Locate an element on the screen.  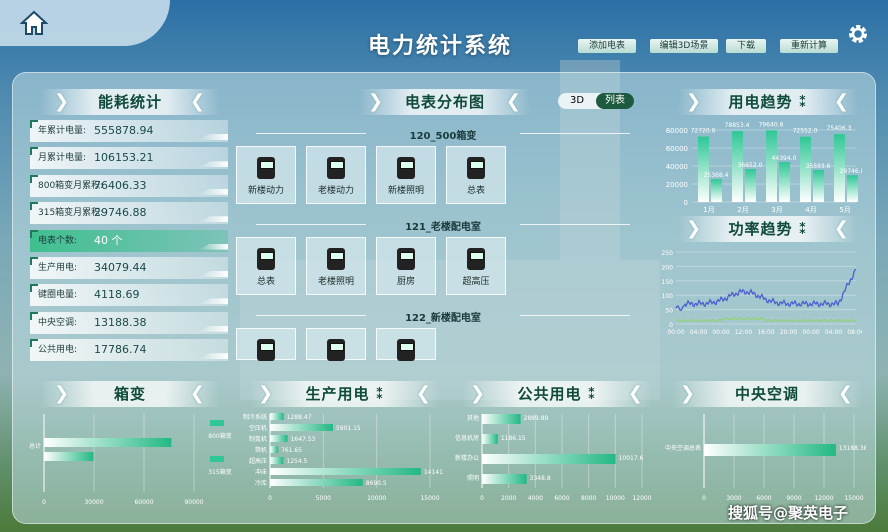
trend-data-label: 79640.8 is located at coordinates (771, 124).